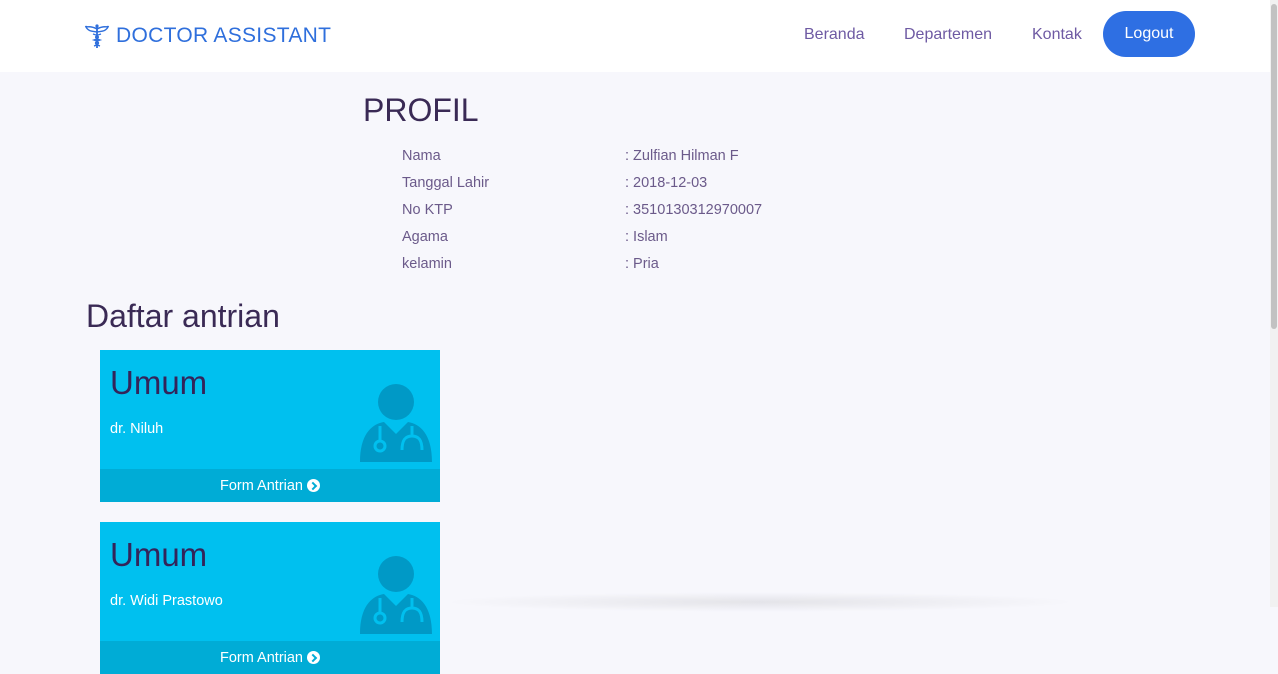 The image size is (1278, 674). I want to click on brand-link: DOCTOR ASSISTANT, so click(207, 36).